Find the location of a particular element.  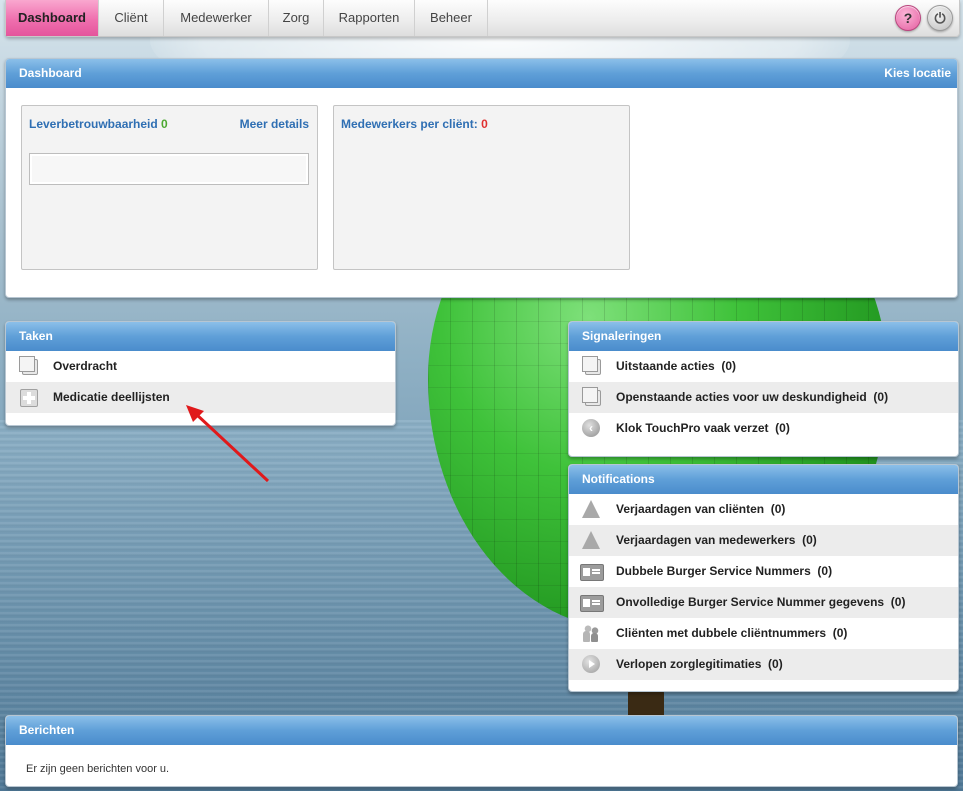

signal-klok-touchpro: ‹ Klok TouchPro vaak verzet (0) is located at coordinates (763, 428).